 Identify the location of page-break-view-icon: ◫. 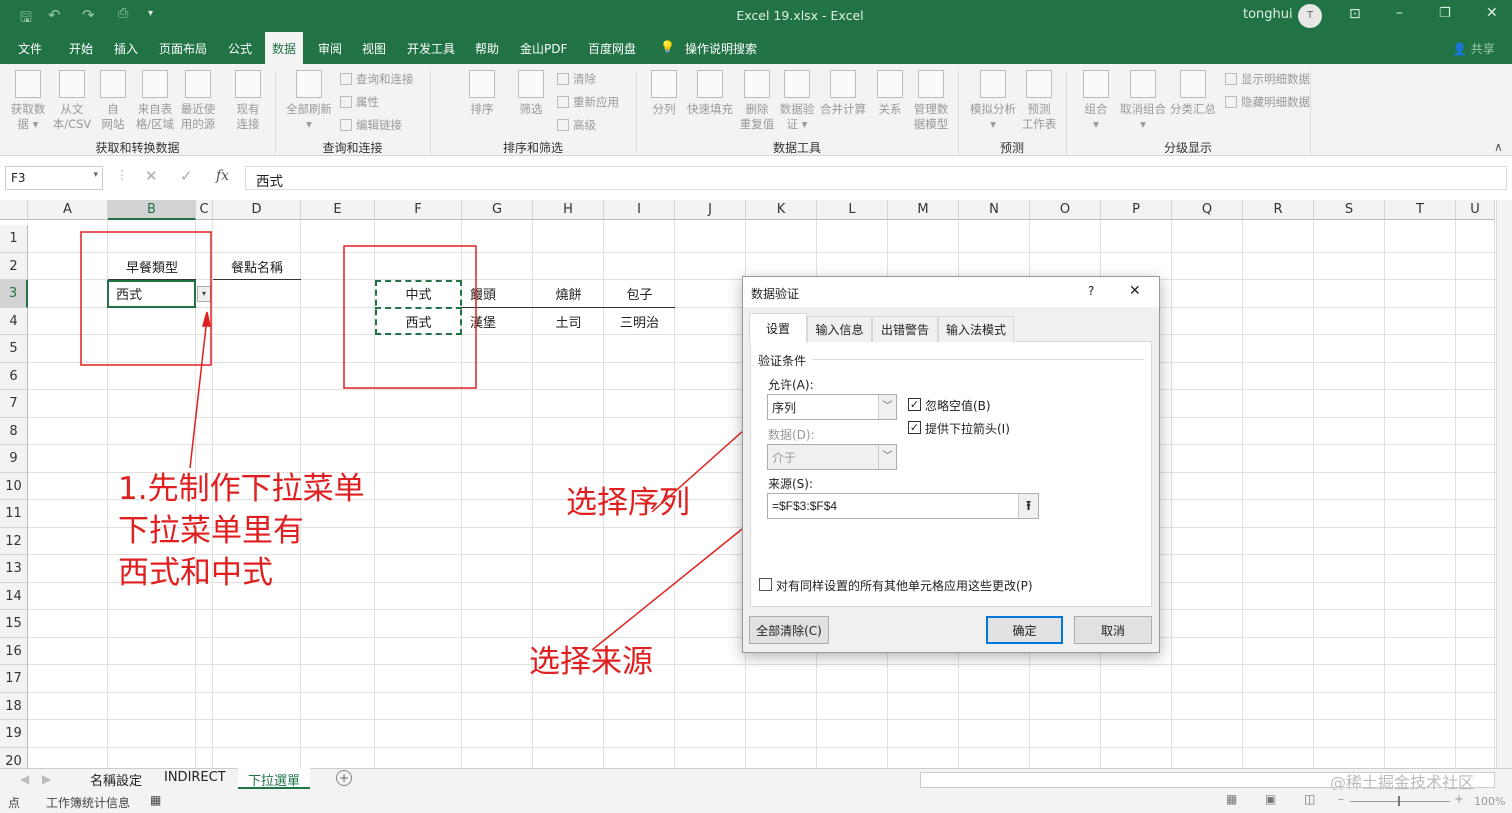
(1309, 799).